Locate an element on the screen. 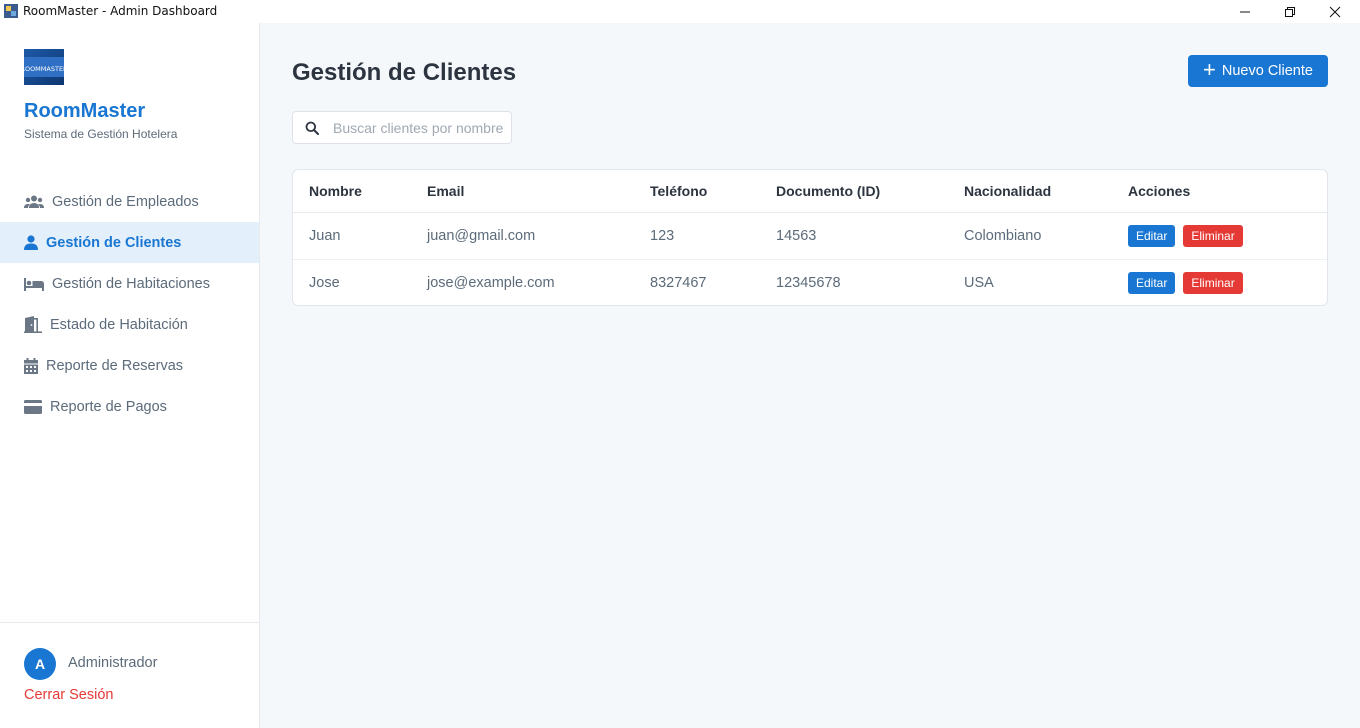  bed-icon is located at coordinates (35, 284).